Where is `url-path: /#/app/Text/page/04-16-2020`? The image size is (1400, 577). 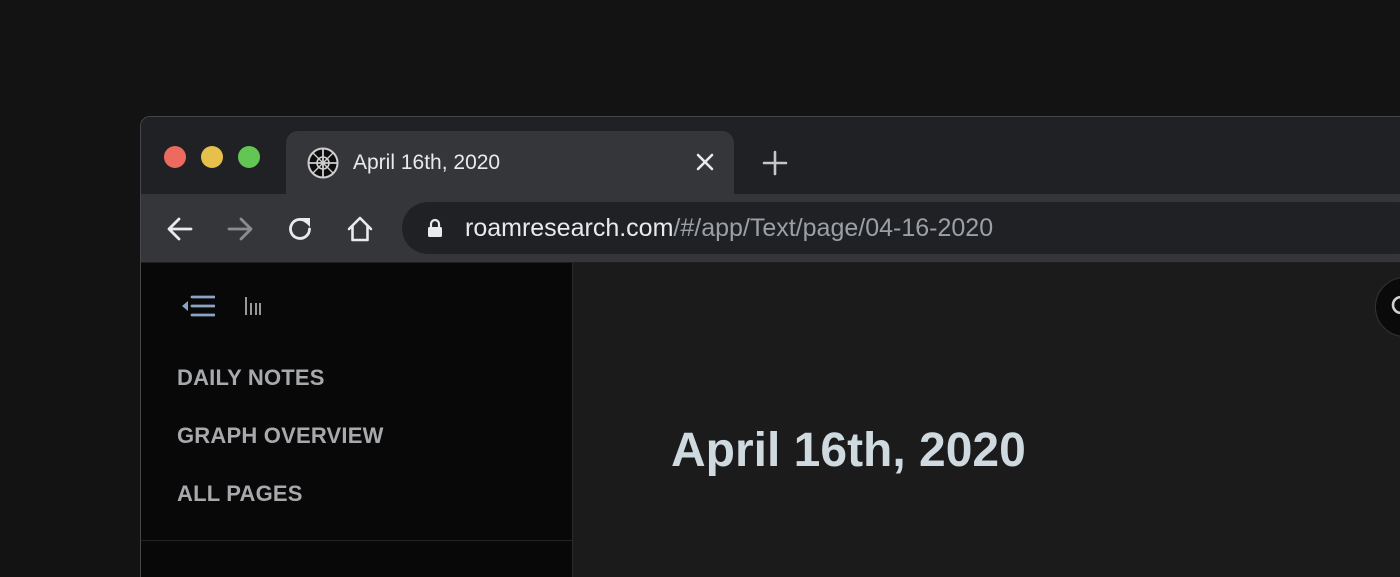 url-path: /#/app/Text/page/04-16-2020 is located at coordinates (833, 228).